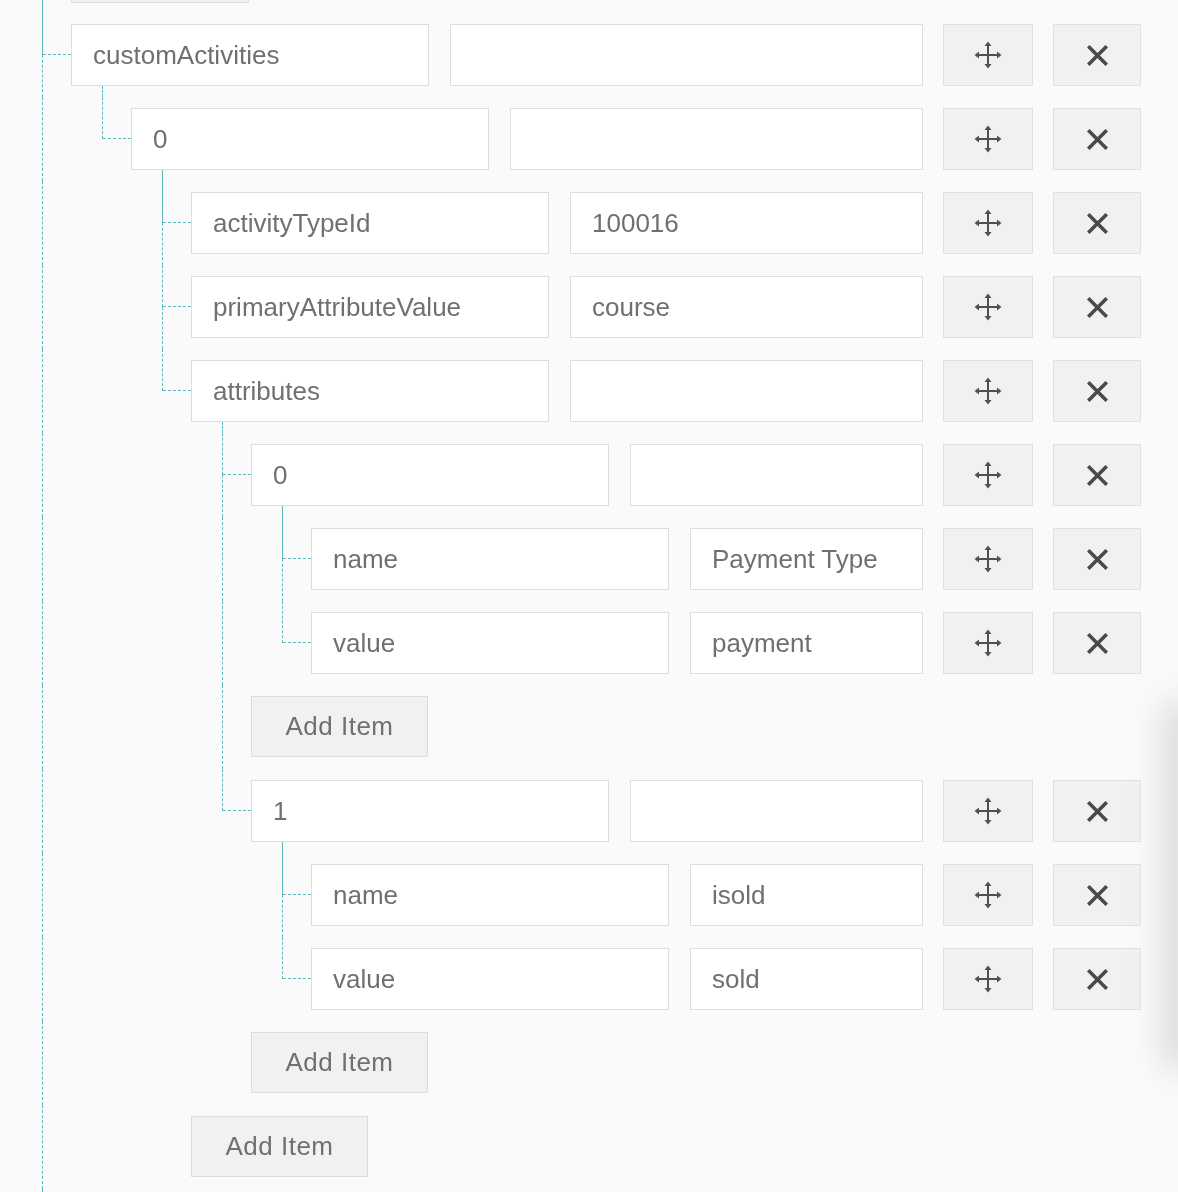 This screenshot has height=1192, width=1178. What do you see at coordinates (370, 307) in the screenshot?
I see `key-input: primaryAttributeValue` at bounding box center [370, 307].